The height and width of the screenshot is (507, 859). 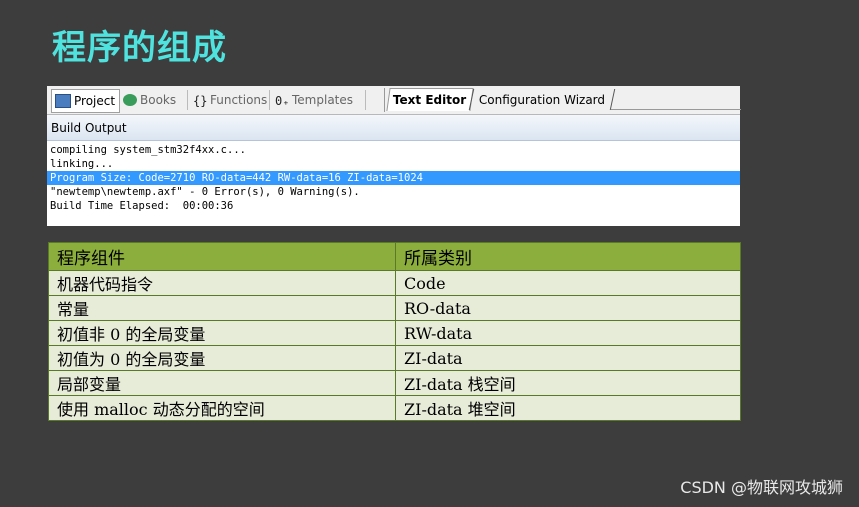 I want to click on functions-icon: {}, so click(x=200, y=101).